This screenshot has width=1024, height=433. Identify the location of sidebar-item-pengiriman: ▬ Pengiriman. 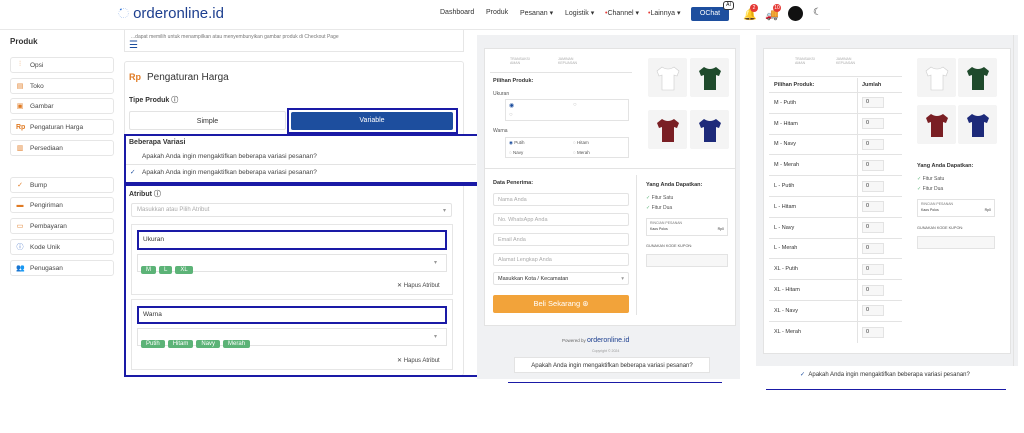
(62, 205).